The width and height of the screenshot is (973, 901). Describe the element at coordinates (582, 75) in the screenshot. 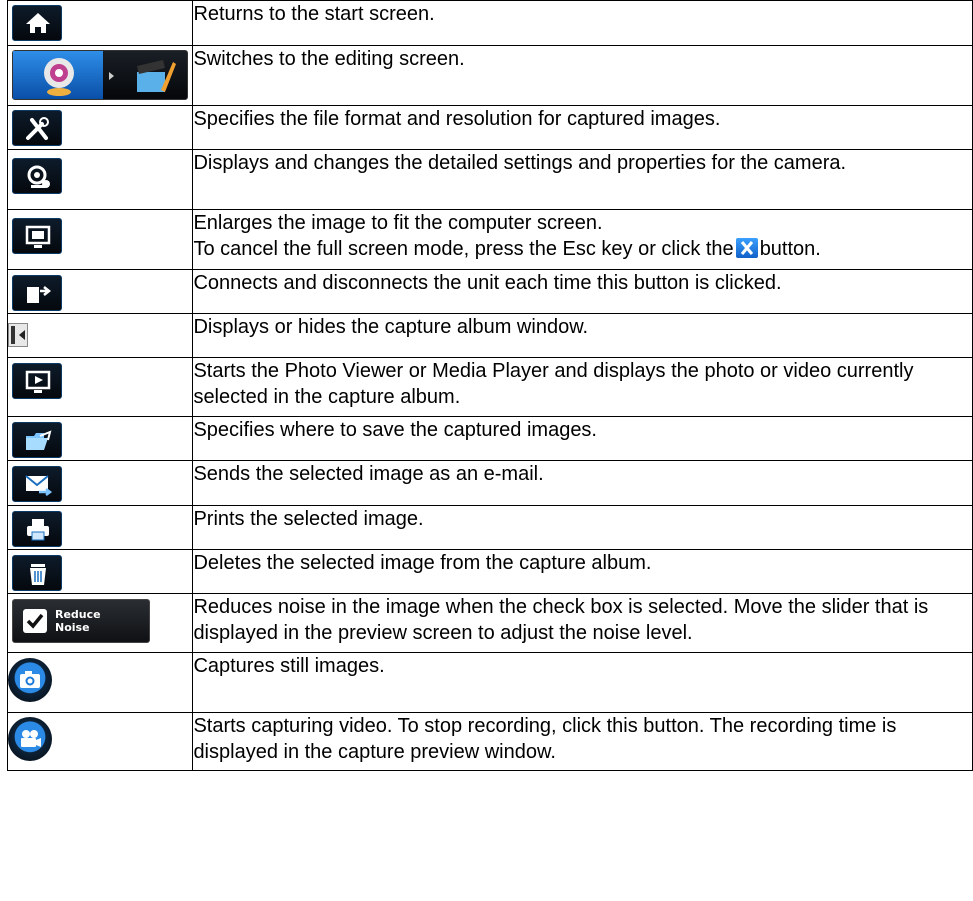

I see `description: Switches to the editing screen.` at that location.